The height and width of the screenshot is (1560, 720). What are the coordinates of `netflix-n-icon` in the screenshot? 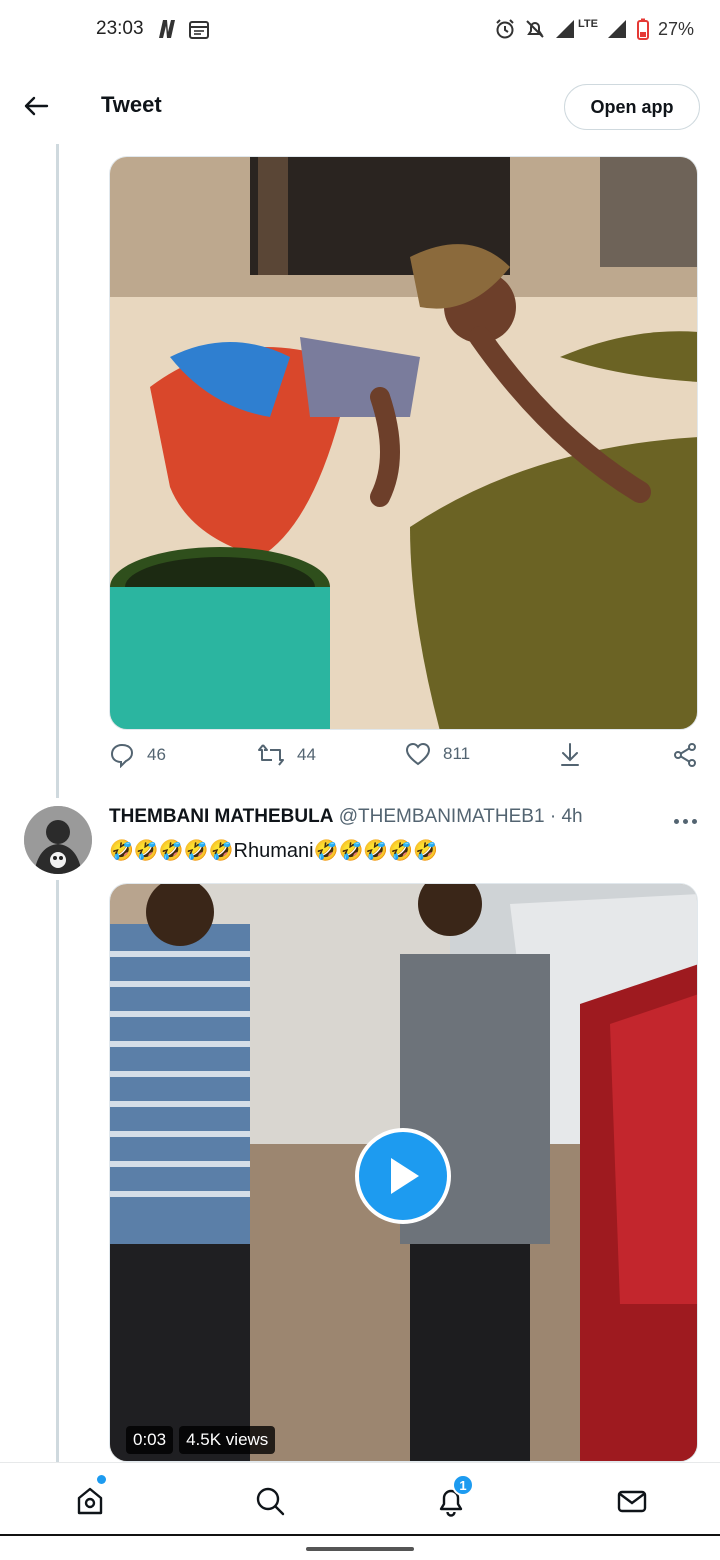 It's located at (167, 29).